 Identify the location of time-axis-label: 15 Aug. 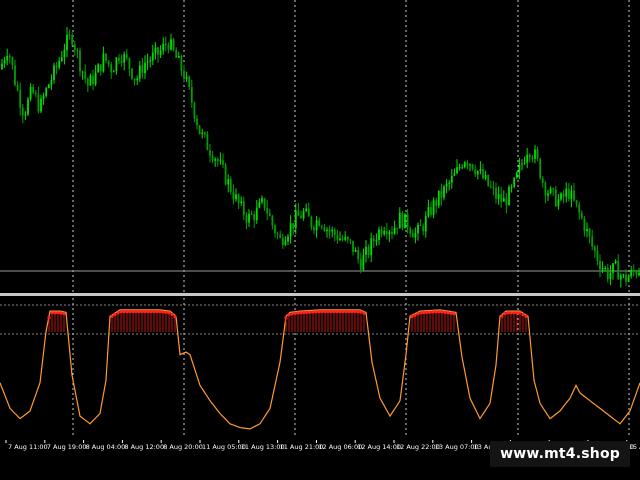
(634, 447).